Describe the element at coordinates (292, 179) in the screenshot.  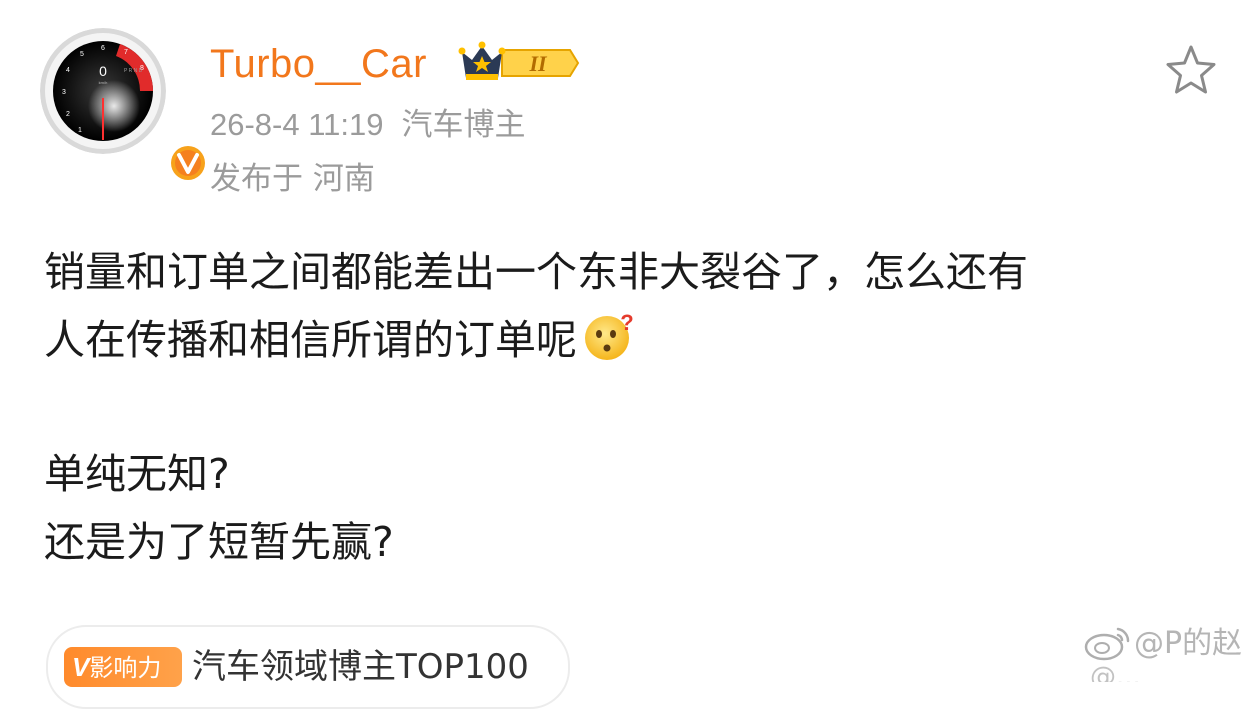
I see `post-location: 发布于 河南` at that location.